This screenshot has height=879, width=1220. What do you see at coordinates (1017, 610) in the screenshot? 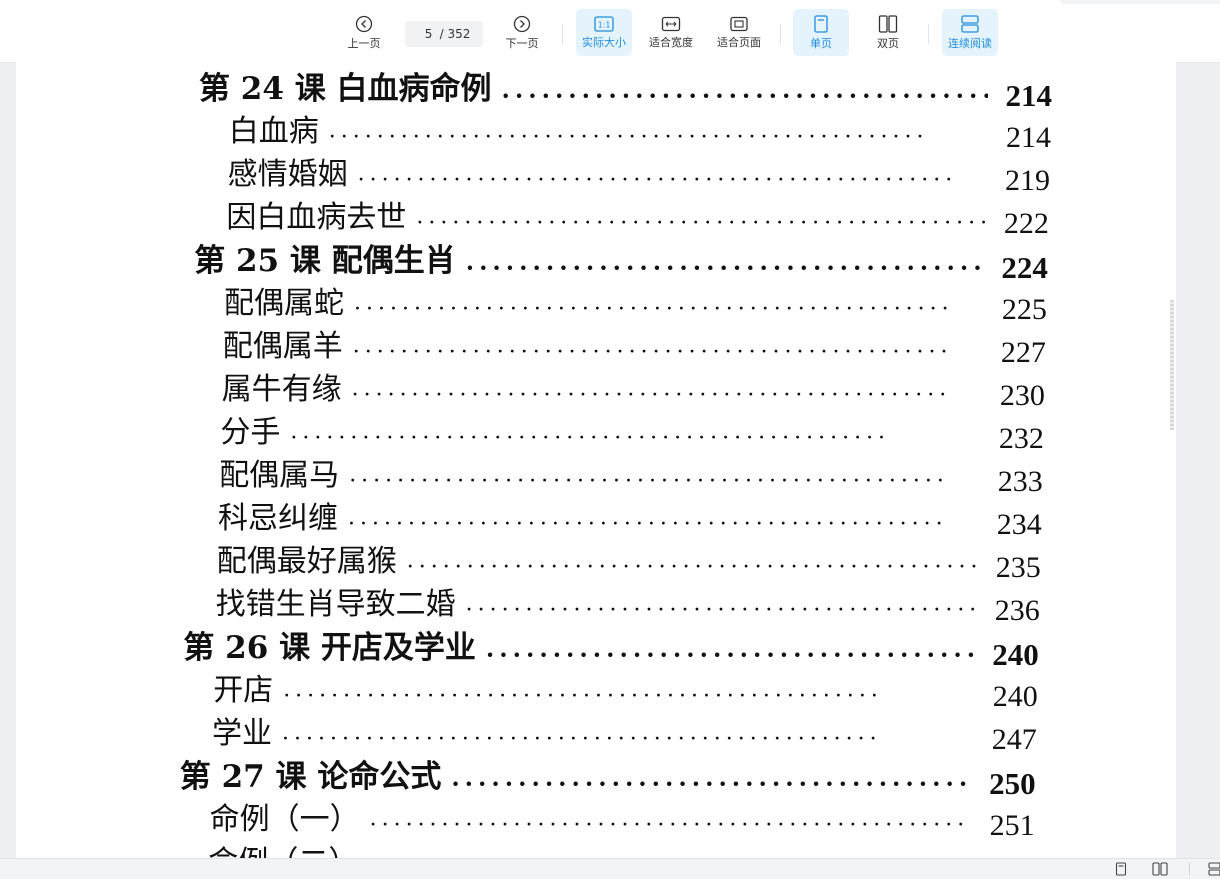
I see `toc-entry-page: 236` at bounding box center [1017, 610].